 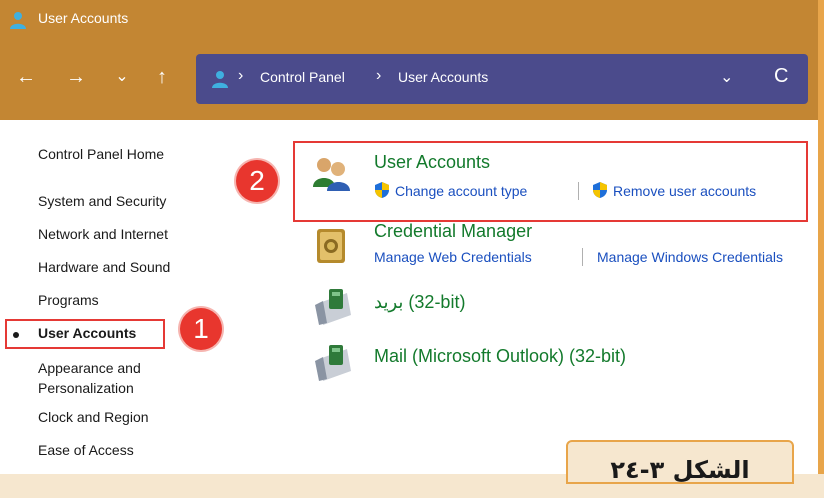 I want to click on sidebar-item-network-and-internet: Network and Internet, so click(x=103, y=234).